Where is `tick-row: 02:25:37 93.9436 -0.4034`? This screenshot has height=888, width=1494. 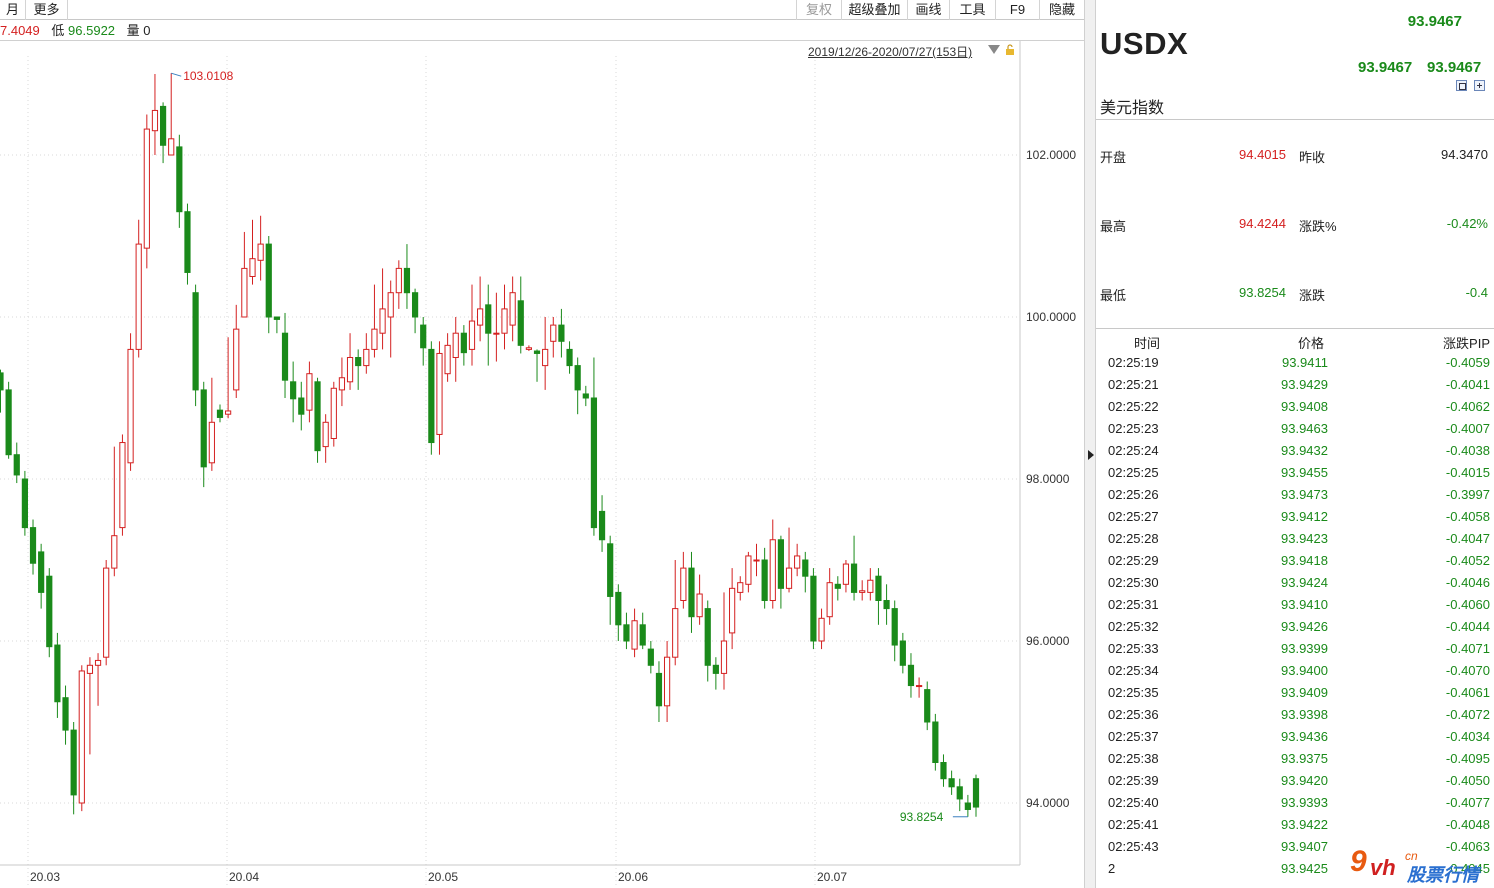 tick-row: 02:25:37 93.9436 -0.4034 is located at coordinates (1295, 740).